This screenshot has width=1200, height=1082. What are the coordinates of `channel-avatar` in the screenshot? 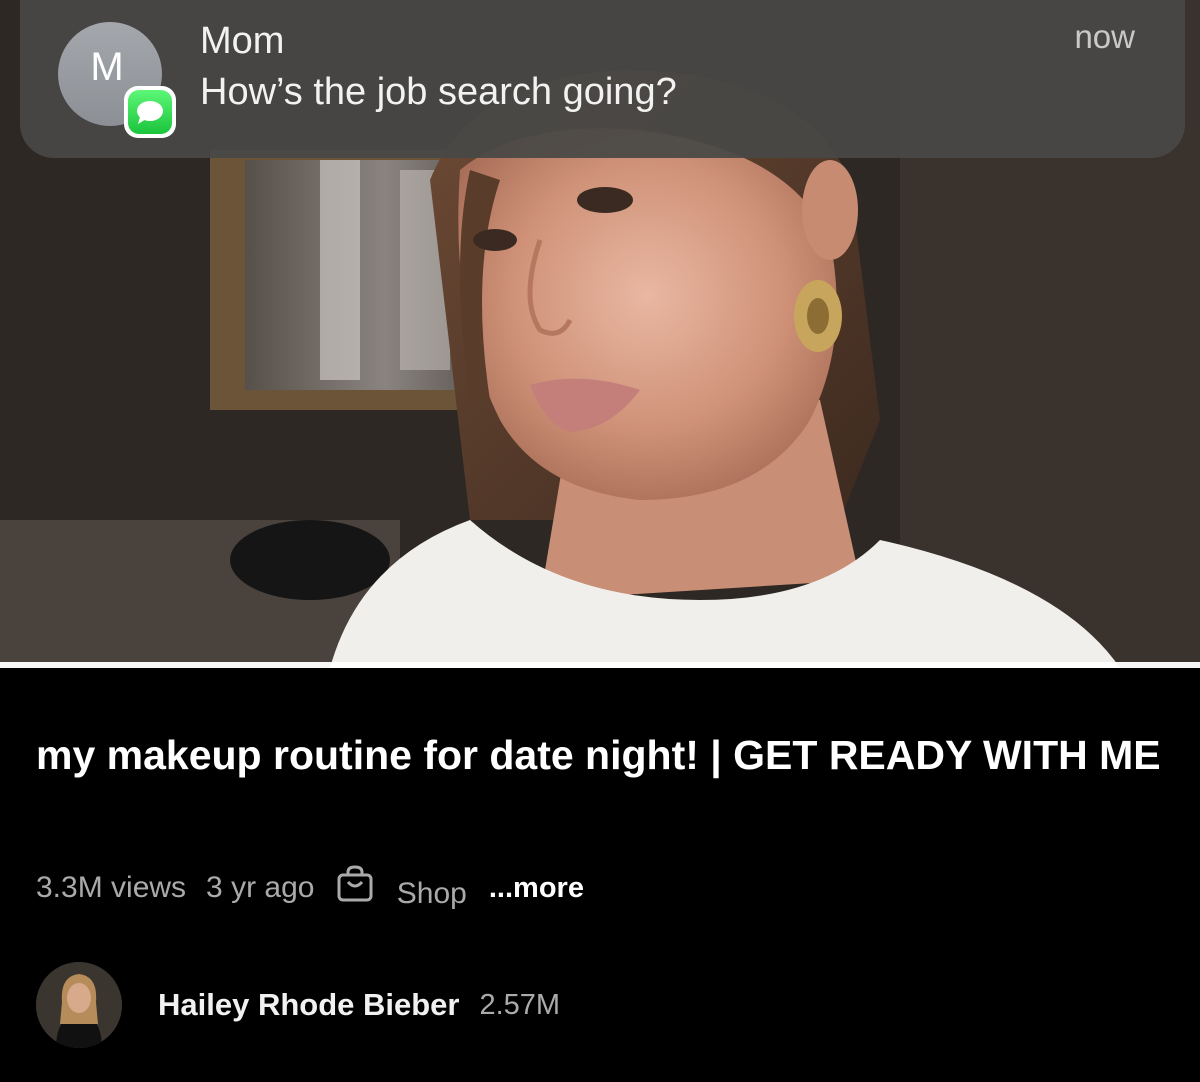 It's located at (79, 1005).